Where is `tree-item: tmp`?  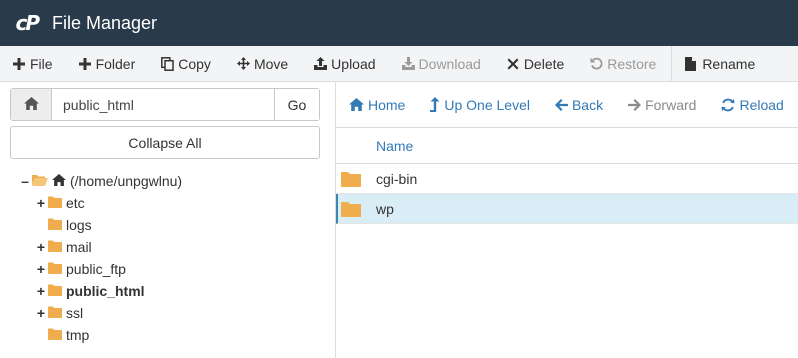
tree-item: tmp is located at coordinates (68, 335).